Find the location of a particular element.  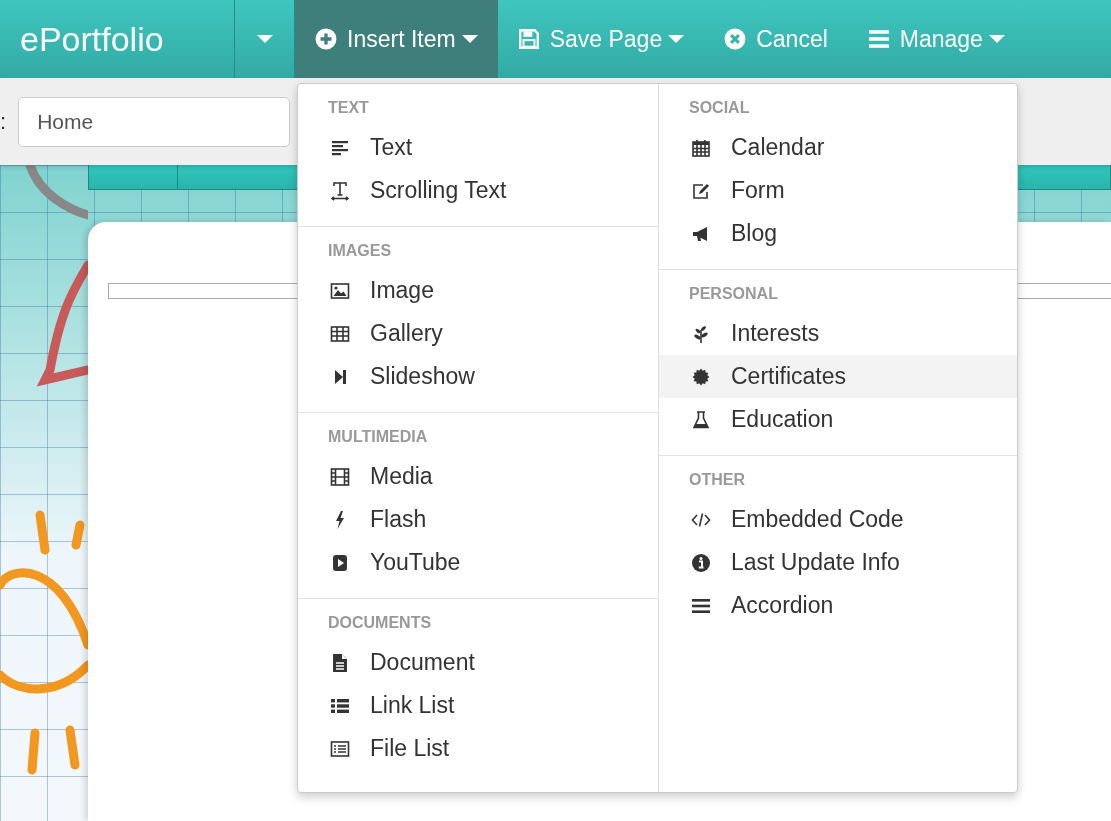

close-icon is located at coordinates (735, 39).